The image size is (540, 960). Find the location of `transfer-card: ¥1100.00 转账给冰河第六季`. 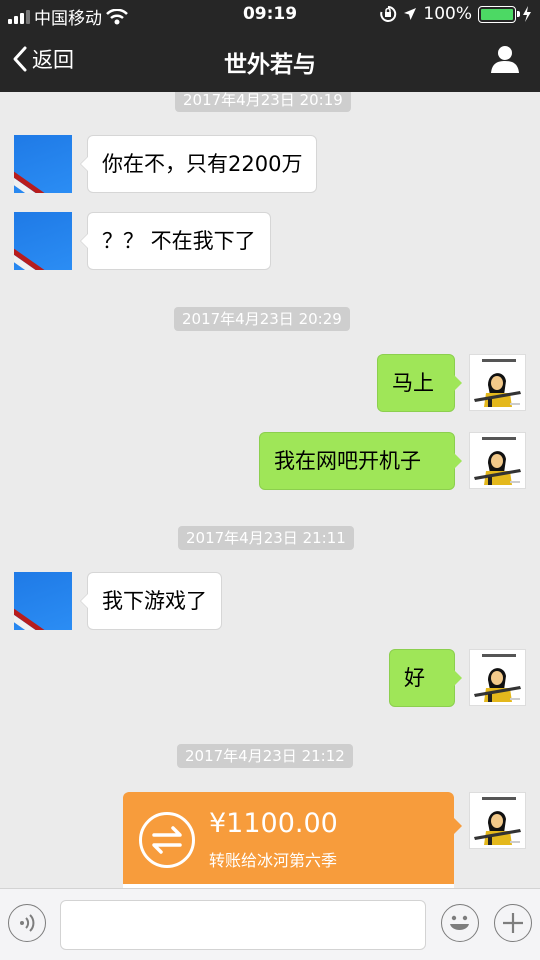

transfer-card: ¥1100.00 转账给冰河第六季 is located at coordinates (292, 840).